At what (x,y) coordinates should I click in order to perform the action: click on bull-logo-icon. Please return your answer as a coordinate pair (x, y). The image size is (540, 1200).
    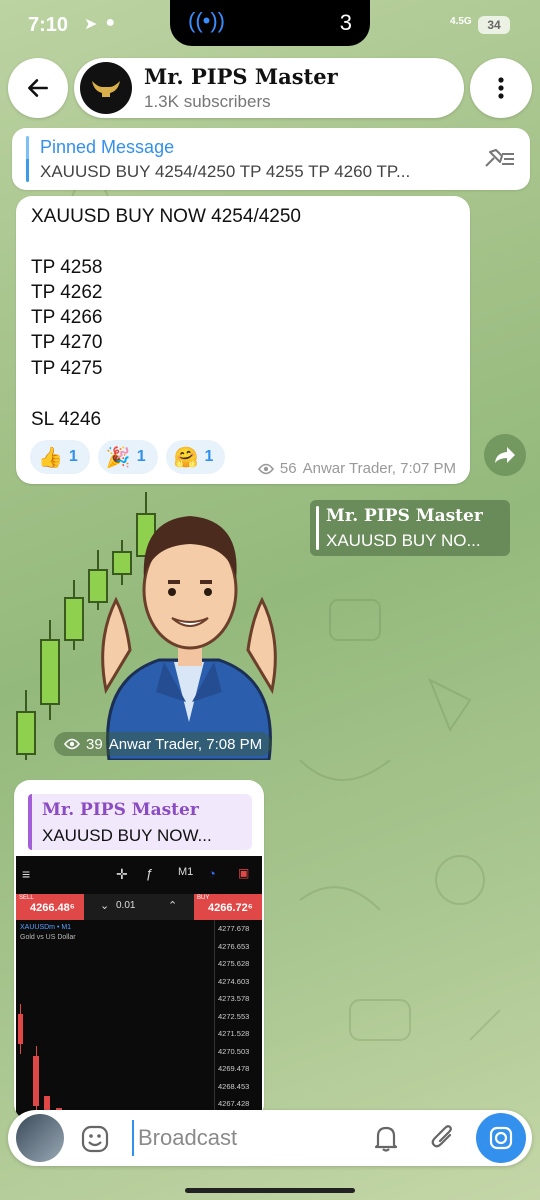
    Looking at the image, I should click on (106, 89).